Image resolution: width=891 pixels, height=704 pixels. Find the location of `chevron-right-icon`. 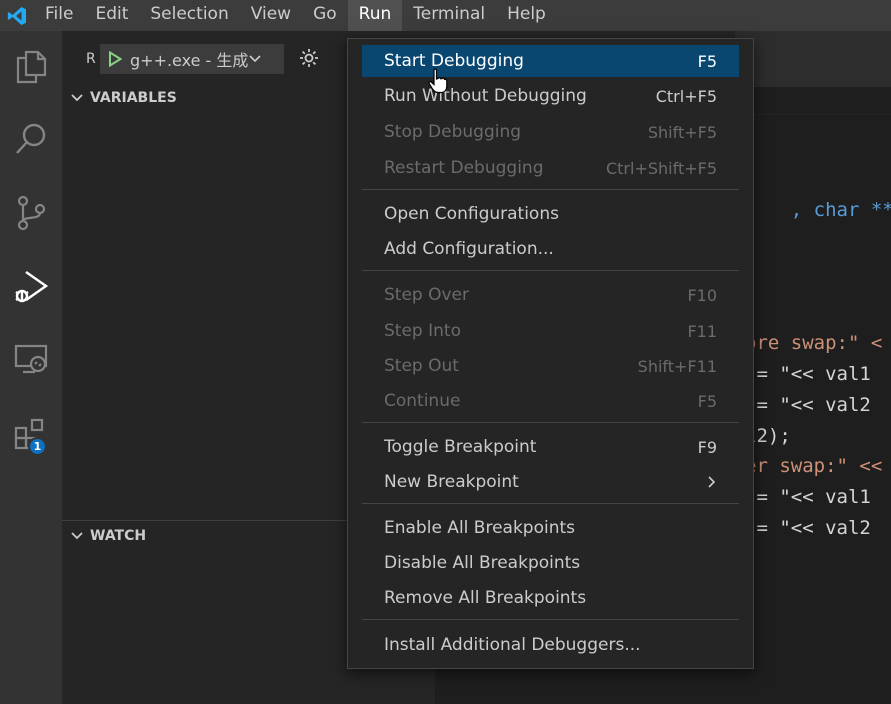

chevron-right-icon is located at coordinates (712, 482).